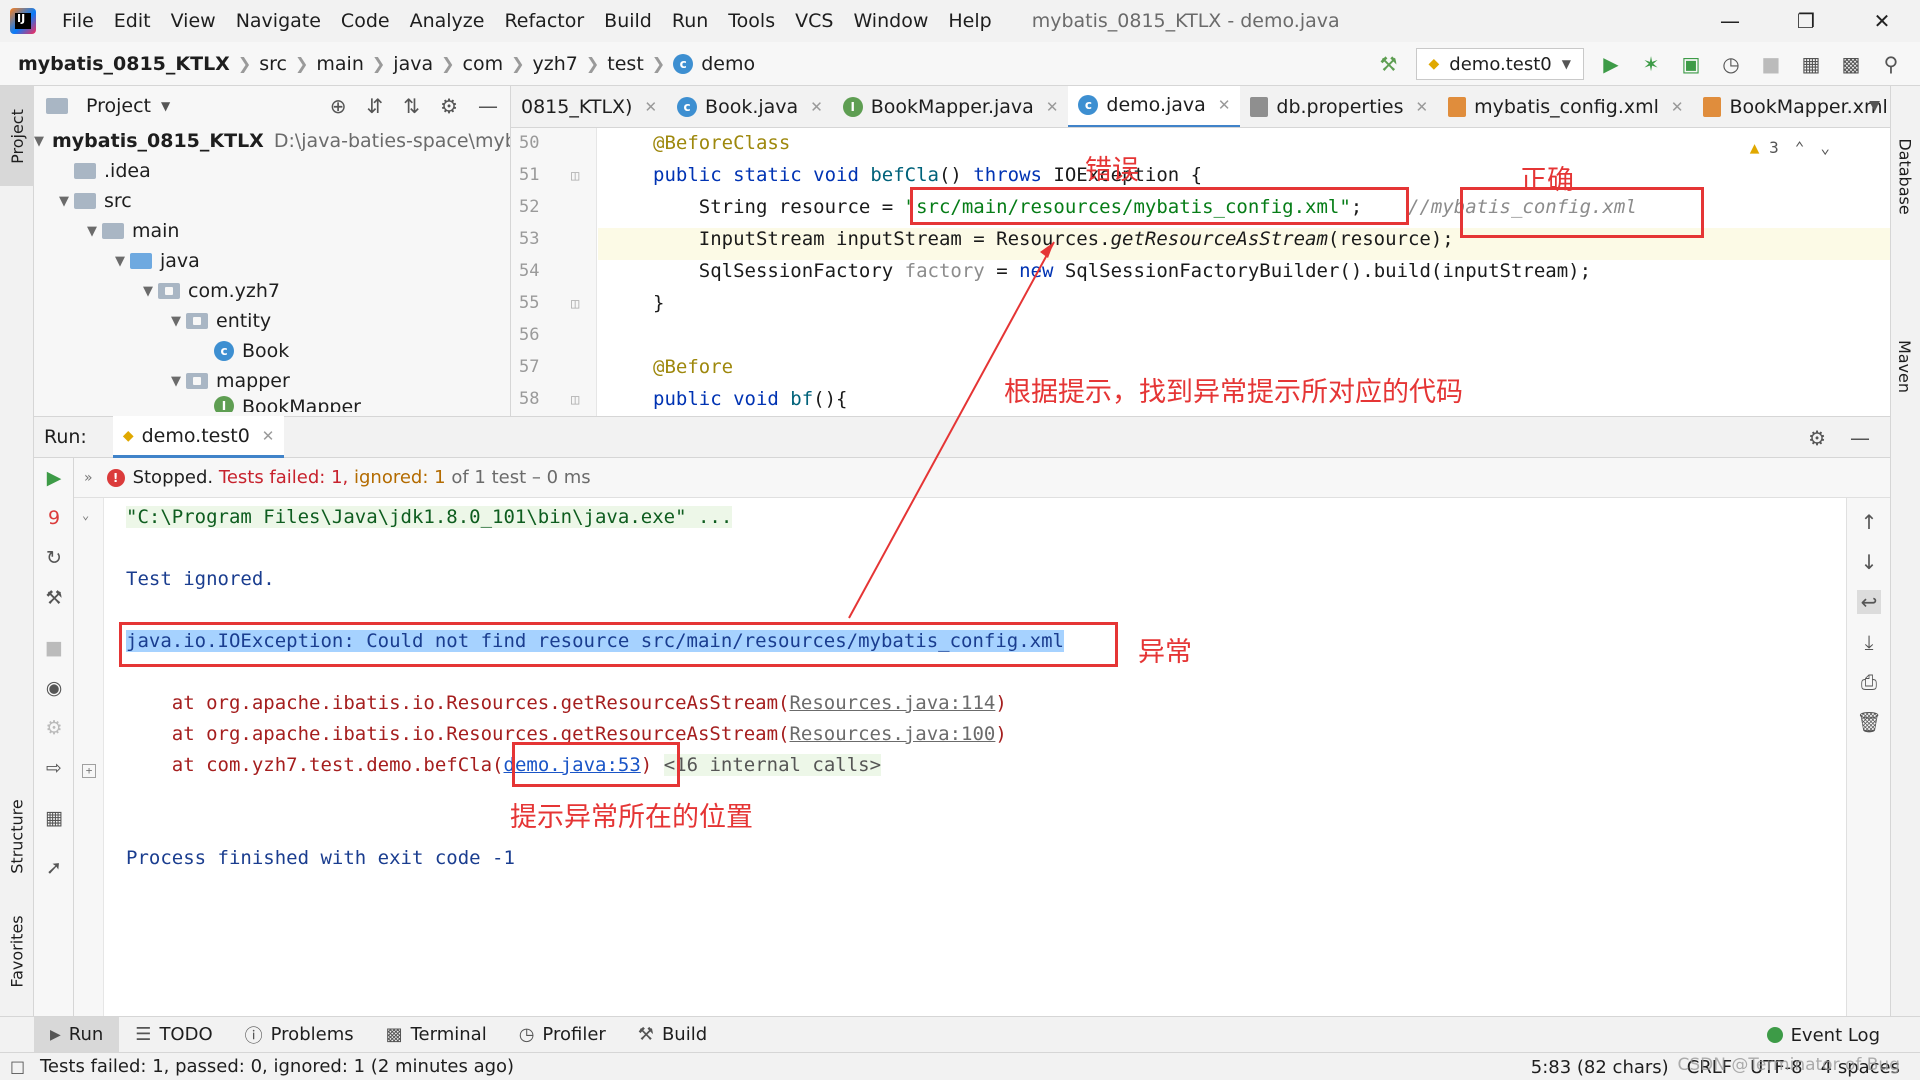 The image size is (1920, 1080). What do you see at coordinates (814, 21) in the screenshot?
I see `menu-vcs: VCS` at bounding box center [814, 21].